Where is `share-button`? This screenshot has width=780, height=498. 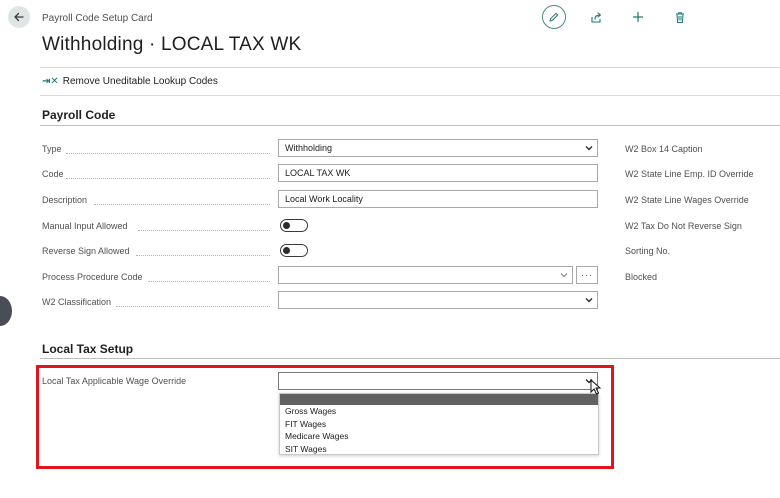
share-button is located at coordinates (596, 17).